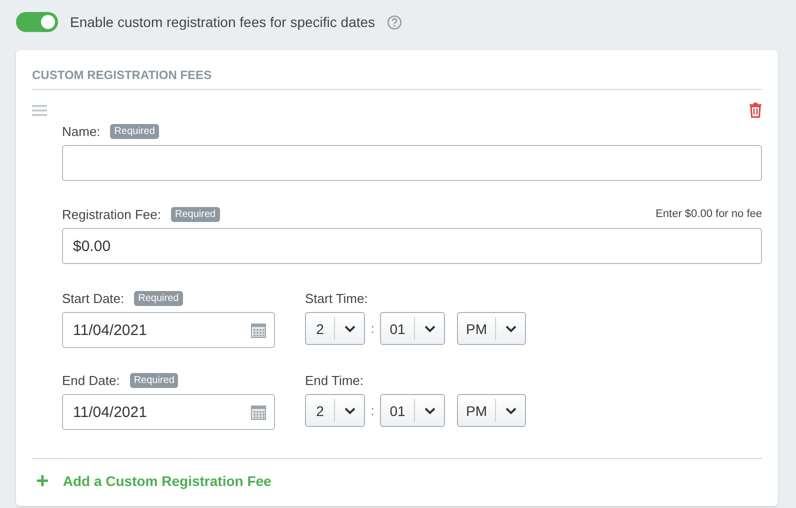 The height and width of the screenshot is (508, 796). What do you see at coordinates (111, 214) in the screenshot?
I see `field-label: Registration Fee:` at bounding box center [111, 214].